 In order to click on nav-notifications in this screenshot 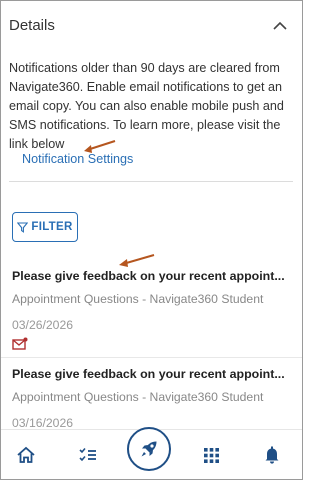, I will do `click(272, 454)`.